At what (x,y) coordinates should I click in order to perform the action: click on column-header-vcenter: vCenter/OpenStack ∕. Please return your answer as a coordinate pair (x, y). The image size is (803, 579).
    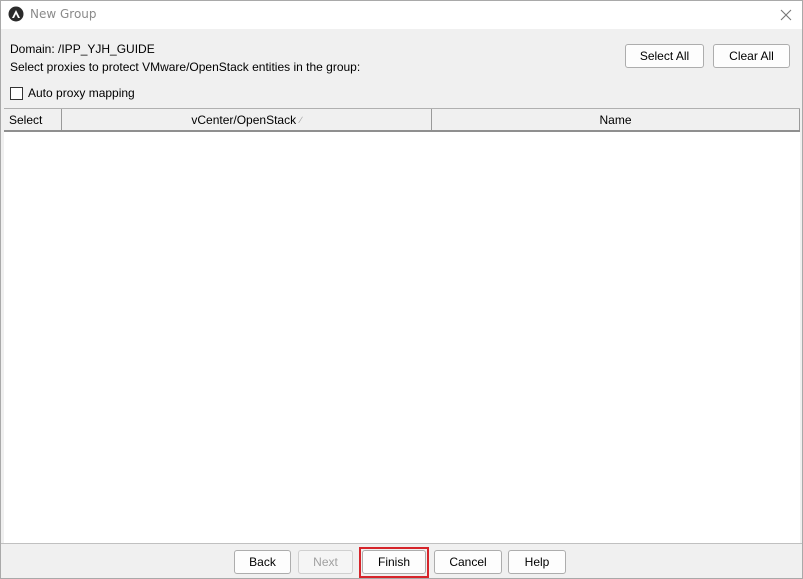
    Looking at the image, I should click on (247, 119).